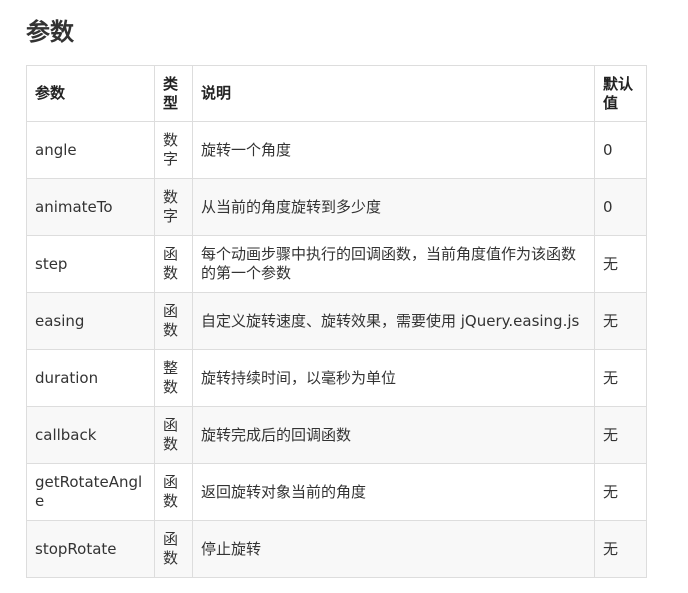 The image size is (688, 593). I want to click on table-row: stopRotate 函数 停止旋转 无, so click(336, 549).